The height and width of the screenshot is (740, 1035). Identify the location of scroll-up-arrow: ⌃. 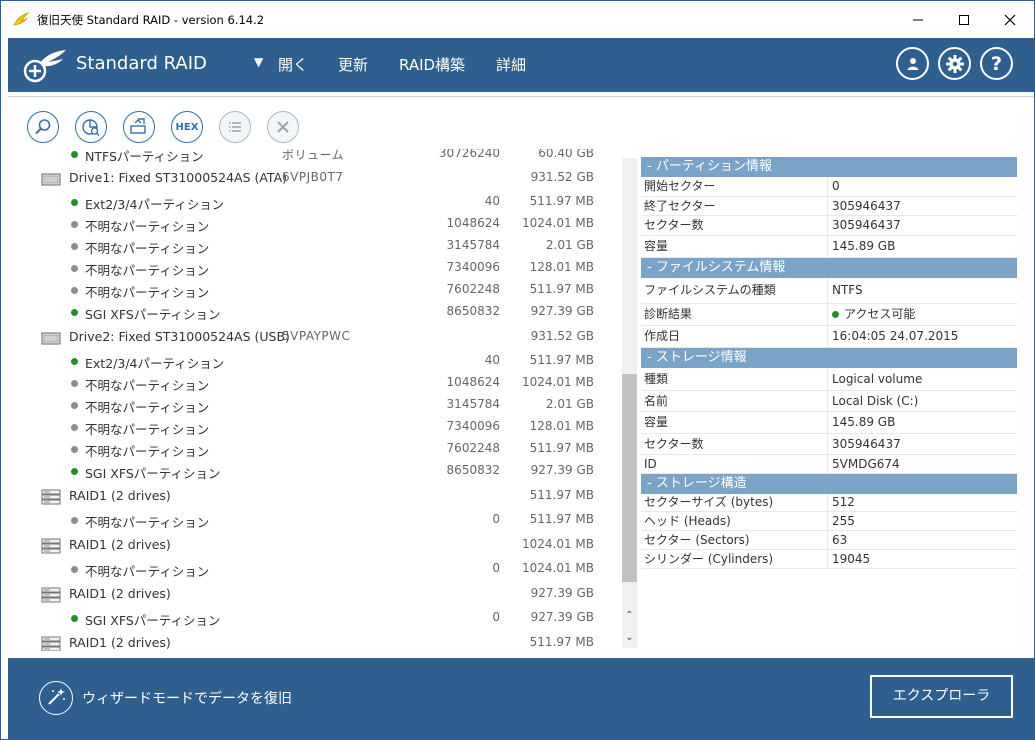
(629, 616).